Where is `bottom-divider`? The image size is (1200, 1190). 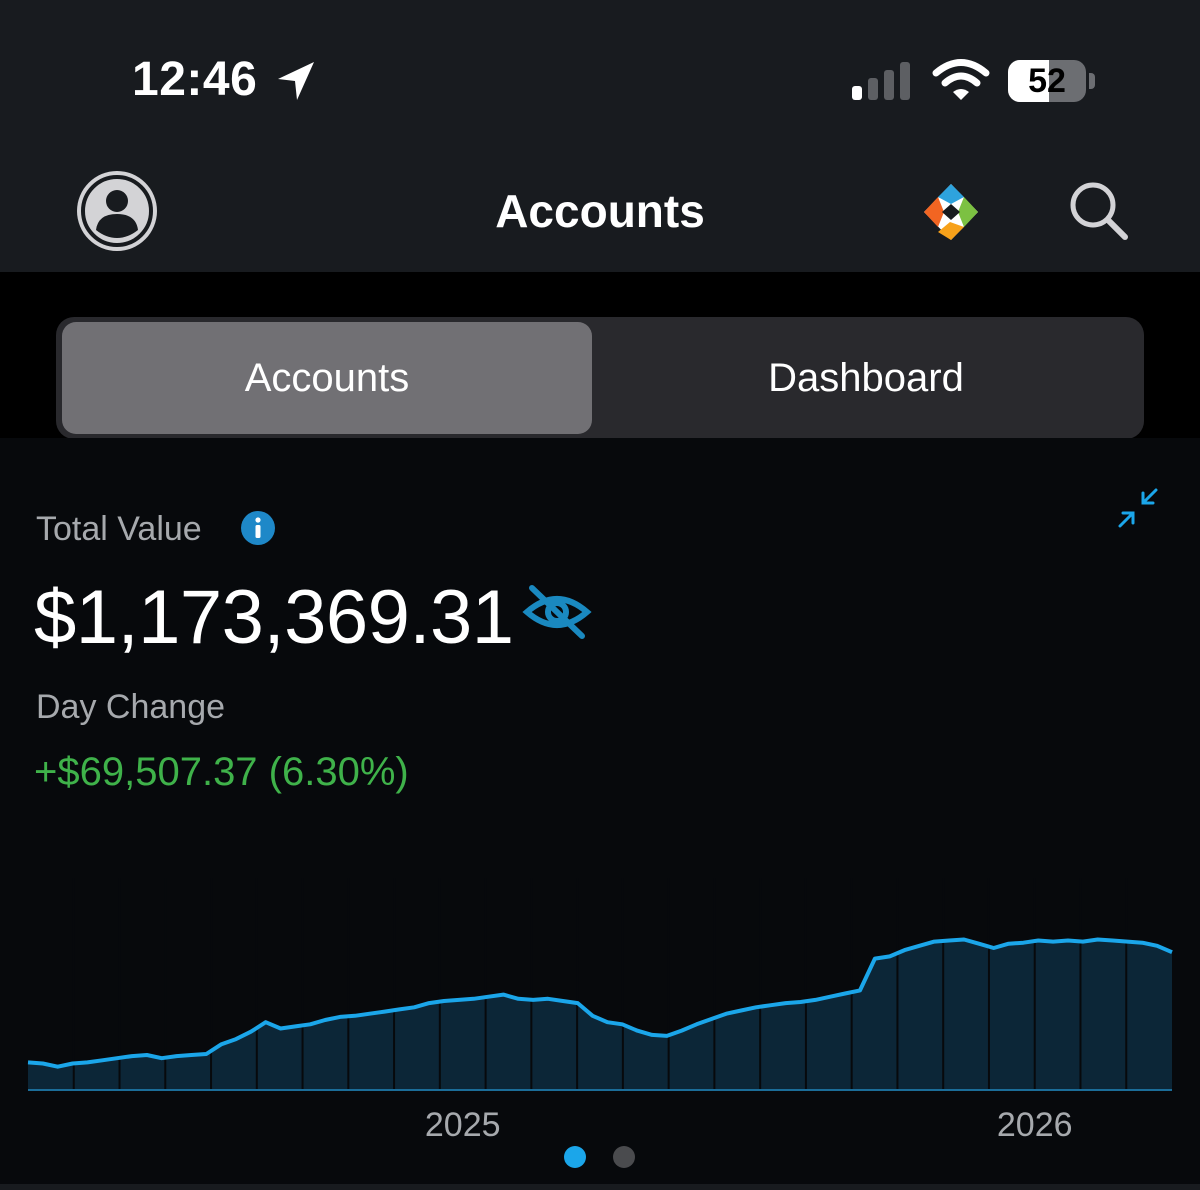
bottom-divider is located at coordinates (600, 1187).